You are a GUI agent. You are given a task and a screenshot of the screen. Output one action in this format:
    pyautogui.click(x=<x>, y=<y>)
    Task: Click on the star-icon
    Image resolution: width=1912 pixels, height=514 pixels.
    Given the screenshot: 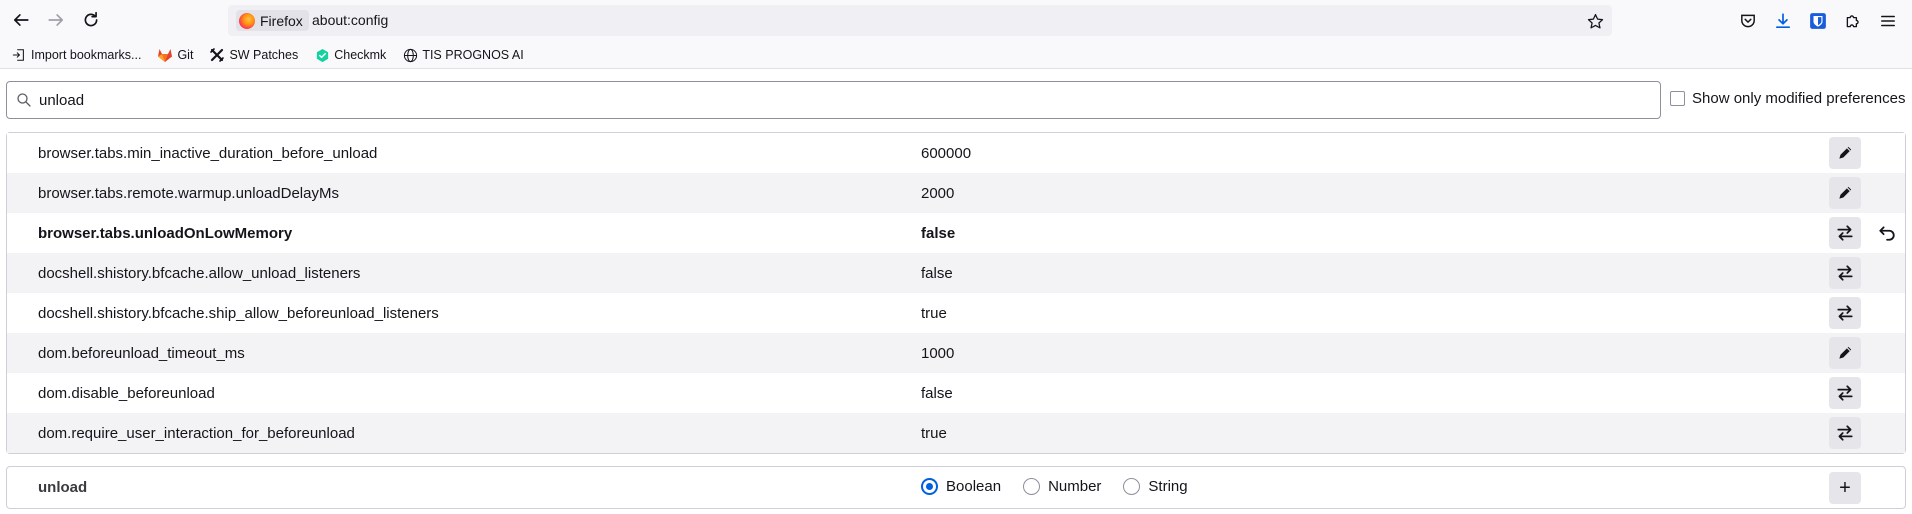 What is the action you would take?
    pyautogui.click(x=1595, y=21)
    